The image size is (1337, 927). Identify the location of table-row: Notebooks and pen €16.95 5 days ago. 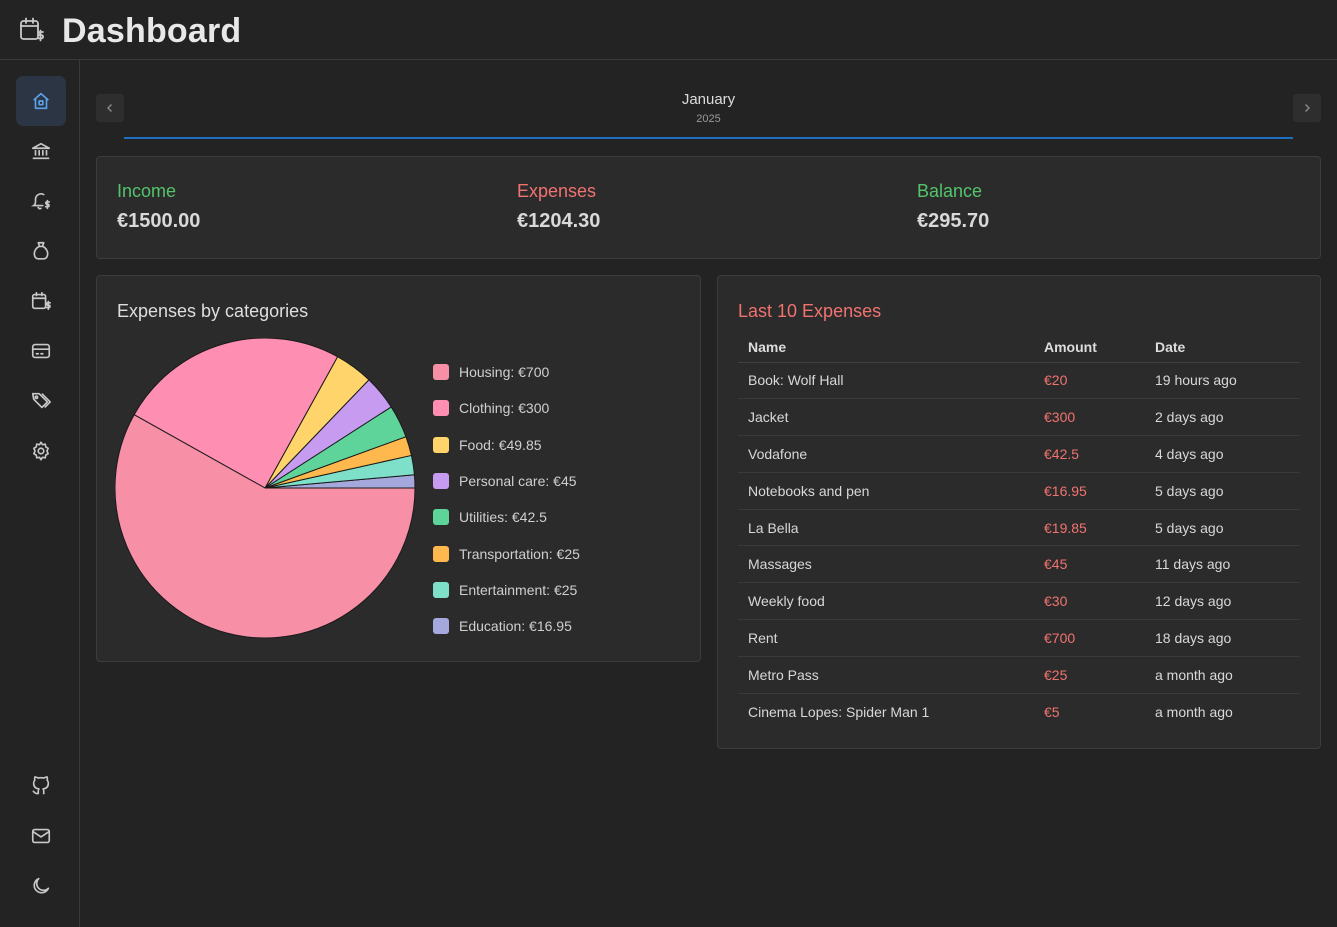
(1019, 491).